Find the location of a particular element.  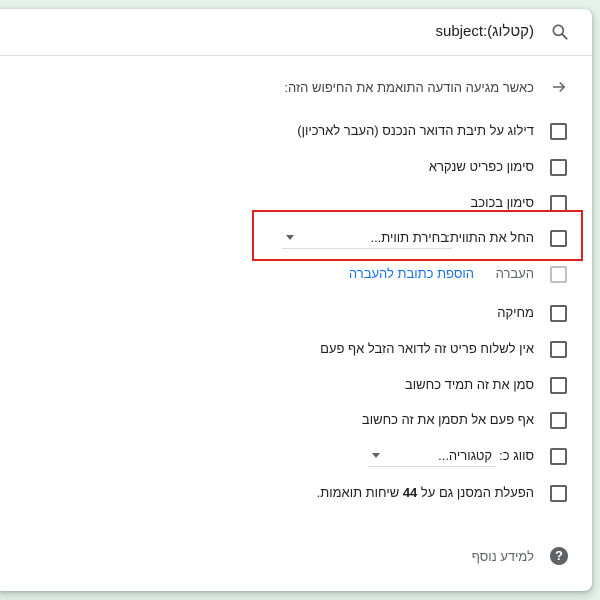

option-also-apply: הפעלת המסנן גם על 44 שיחות תואמות. is located at coordinates (296, 493).